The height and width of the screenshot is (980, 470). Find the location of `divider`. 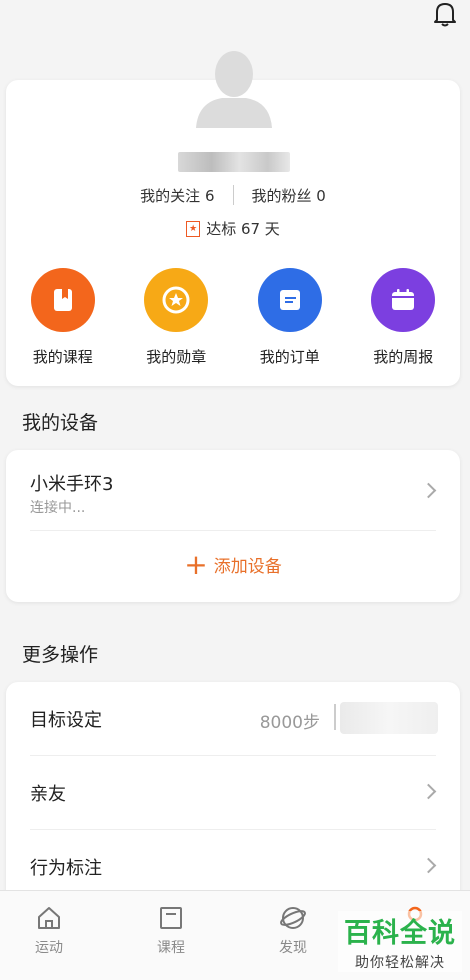

divider is located at coordinates (233, 530).